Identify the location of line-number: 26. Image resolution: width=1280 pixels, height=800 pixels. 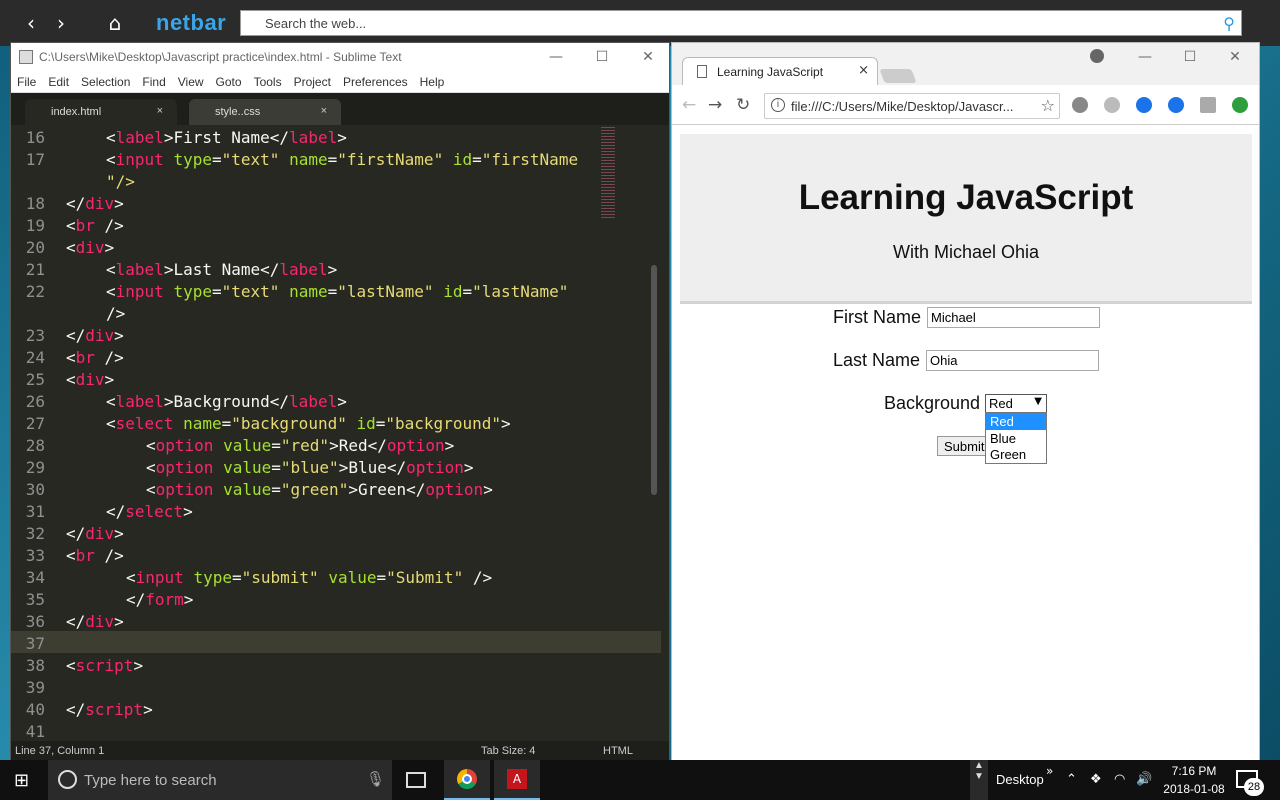
(35, 401).